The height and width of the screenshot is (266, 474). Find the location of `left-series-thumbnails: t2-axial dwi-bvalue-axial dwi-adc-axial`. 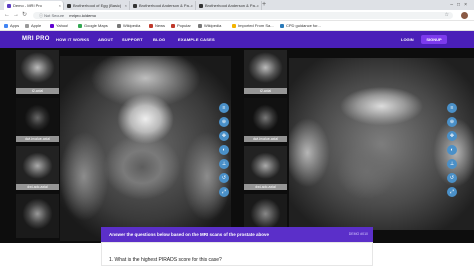

left-series-thumbnails: t2-axial dwi-bvalue-axial dwi-adc-axial is located at coordinates (37, 146).